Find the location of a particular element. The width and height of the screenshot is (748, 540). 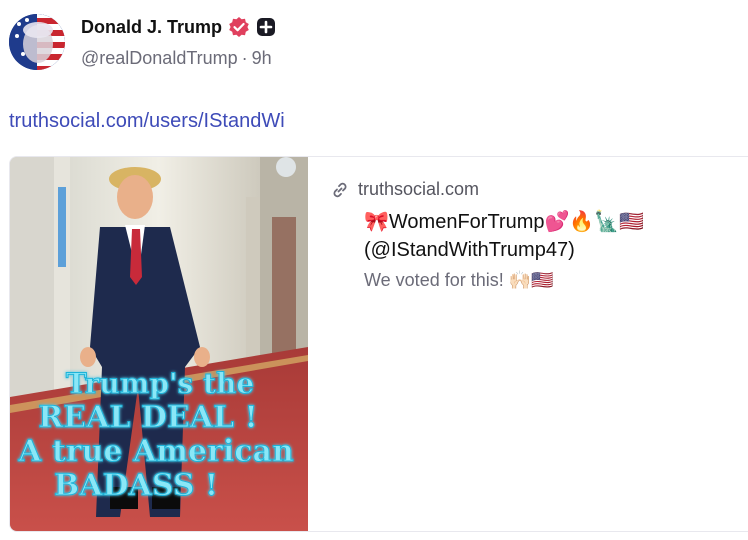

post-link: truthsocial.com/users/IStandWi is located at coordinates (147, 121).